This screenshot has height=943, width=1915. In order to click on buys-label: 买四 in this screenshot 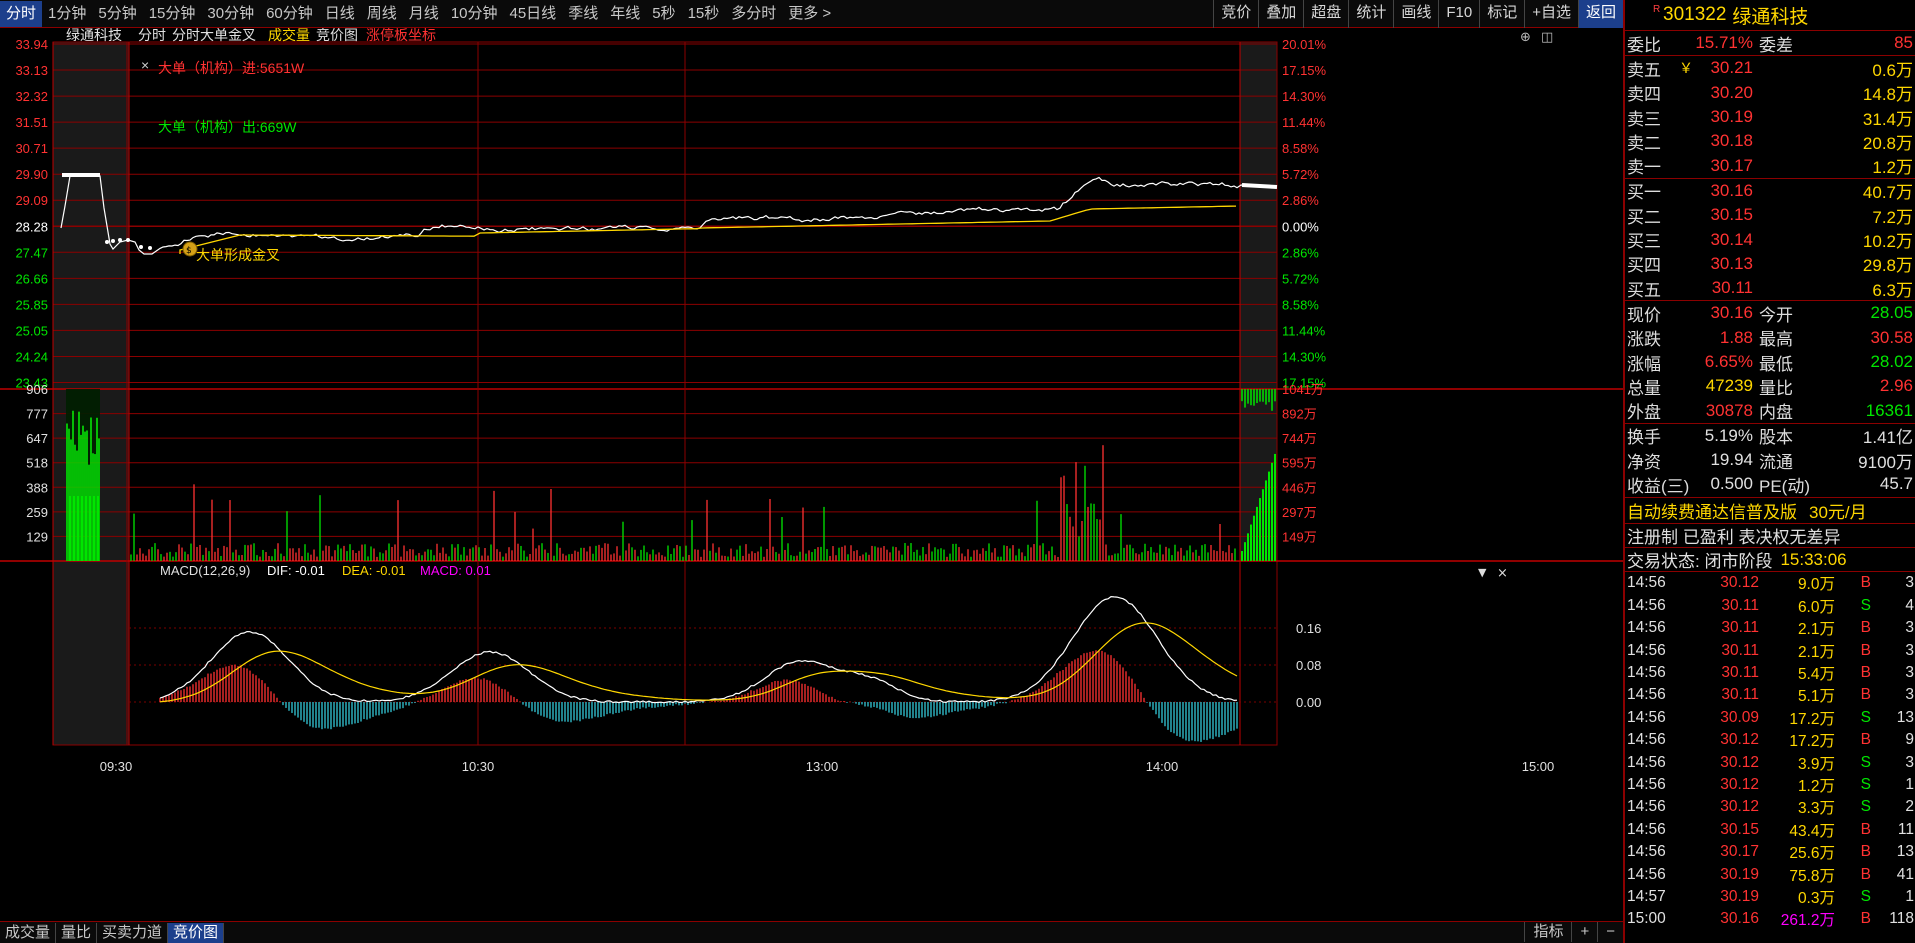, I will do `click(1644, 266)`.